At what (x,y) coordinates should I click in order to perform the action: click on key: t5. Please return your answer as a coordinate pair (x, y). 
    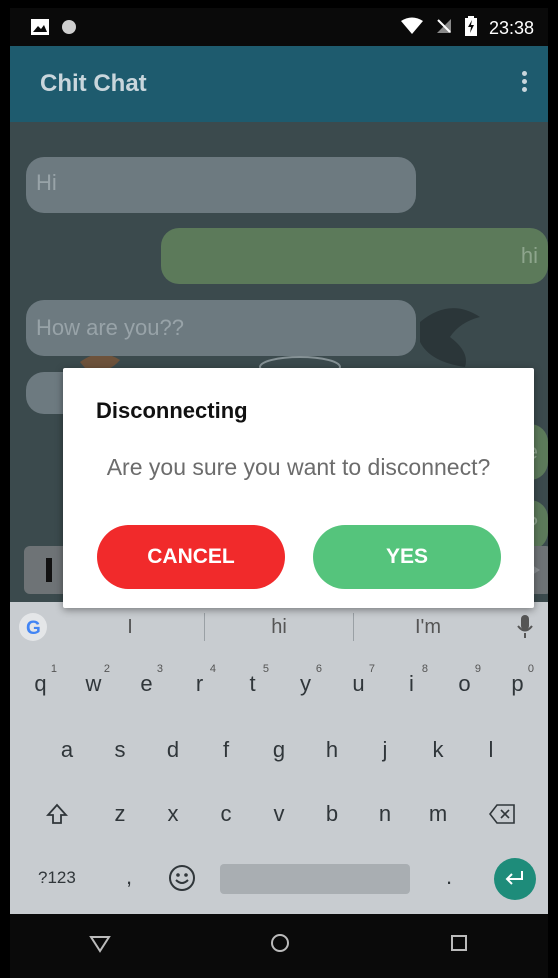
    Looking at the image, I should click on (252, 684).